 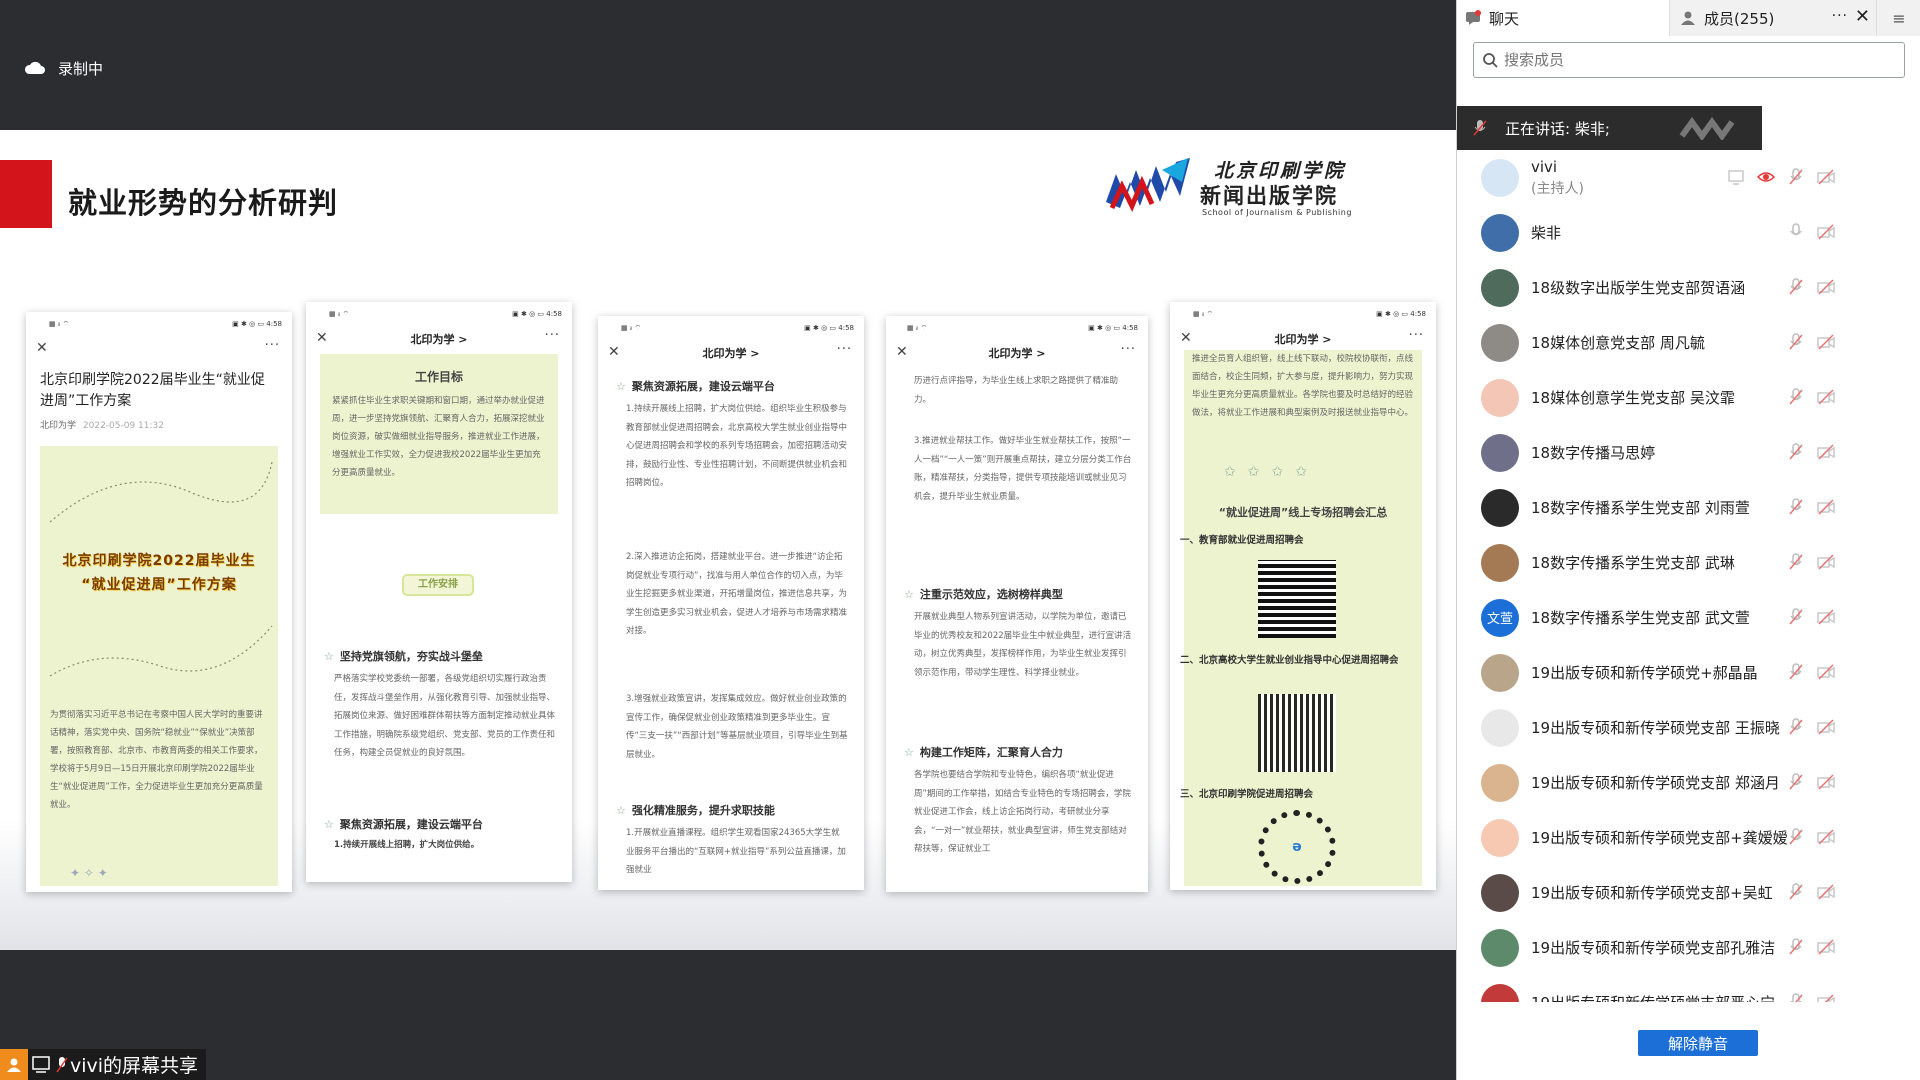 What do you see at coordinates (1694, 60) in the screenshot?
I see `search-input` at bounding box center [1694, 60].